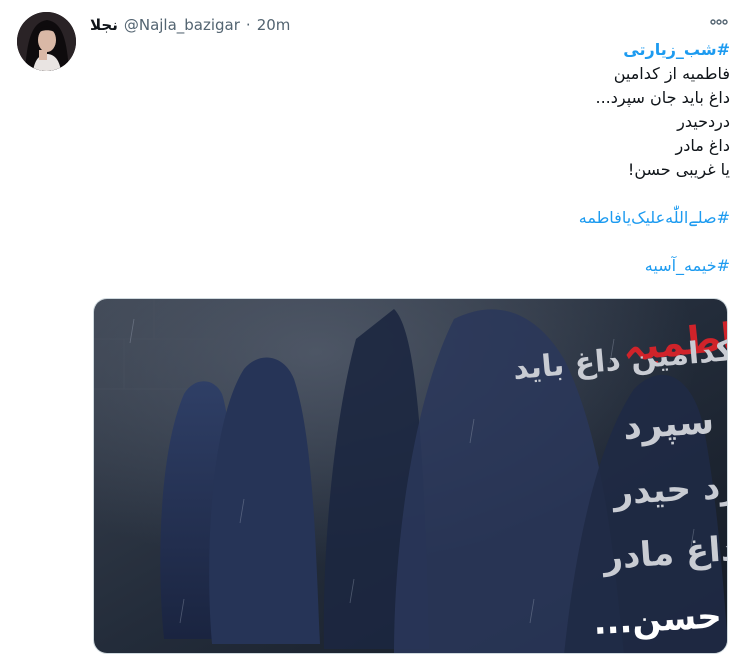  I want to click on tweet-line: فاطمیه از کدامین, so click(671, 73).